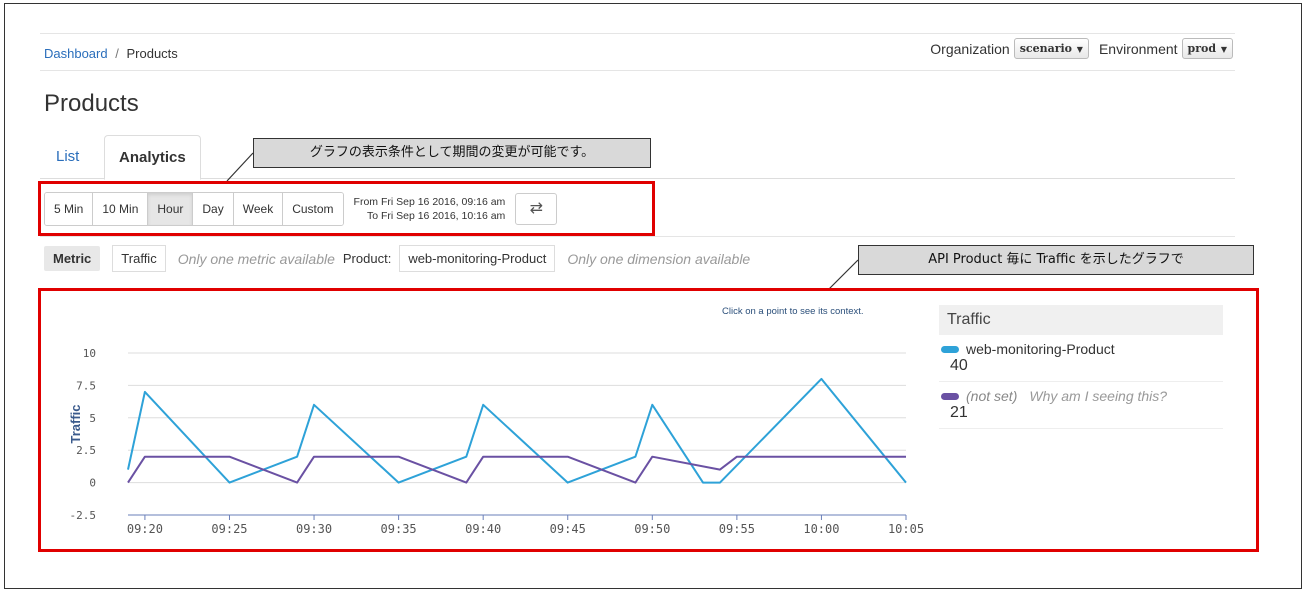 This screenshot has height=592, width=1306. Describe the element at coordinates (152, 157) in the screenshot. I see `tab-analytics: Analytics` at that location.